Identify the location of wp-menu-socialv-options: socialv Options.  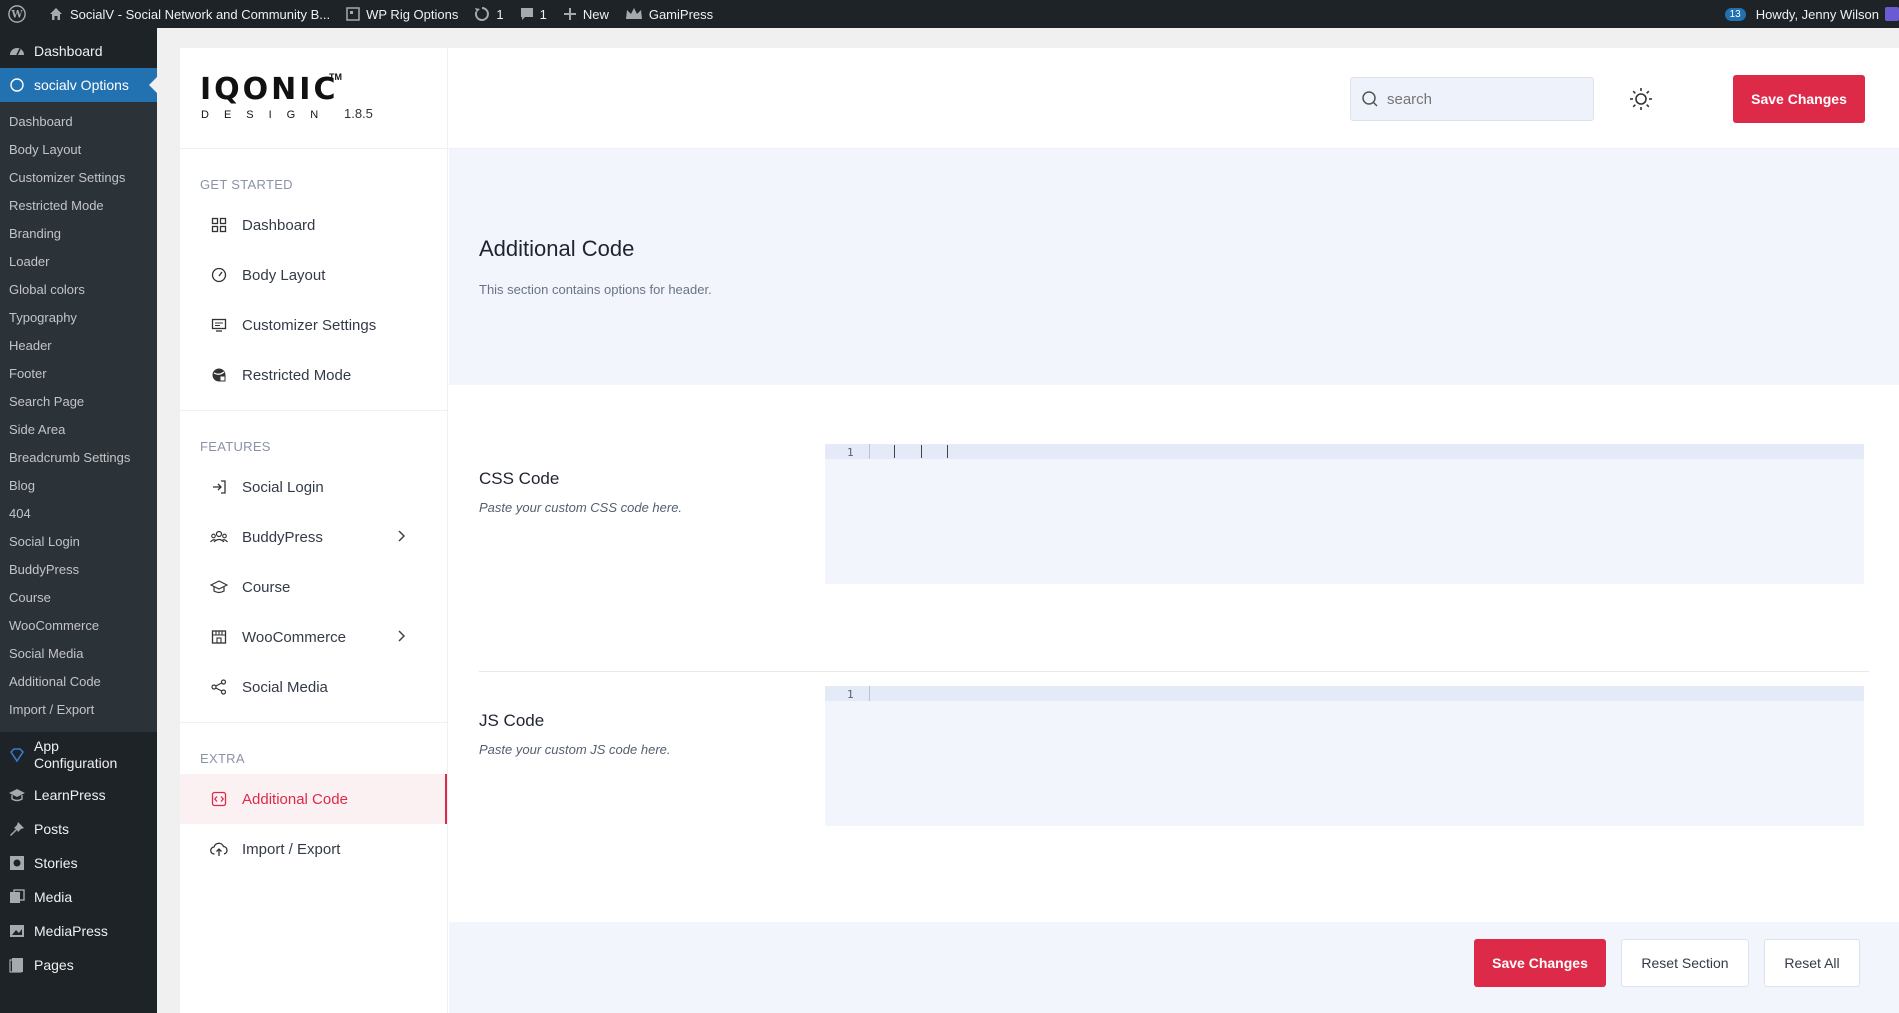
(78, 85).